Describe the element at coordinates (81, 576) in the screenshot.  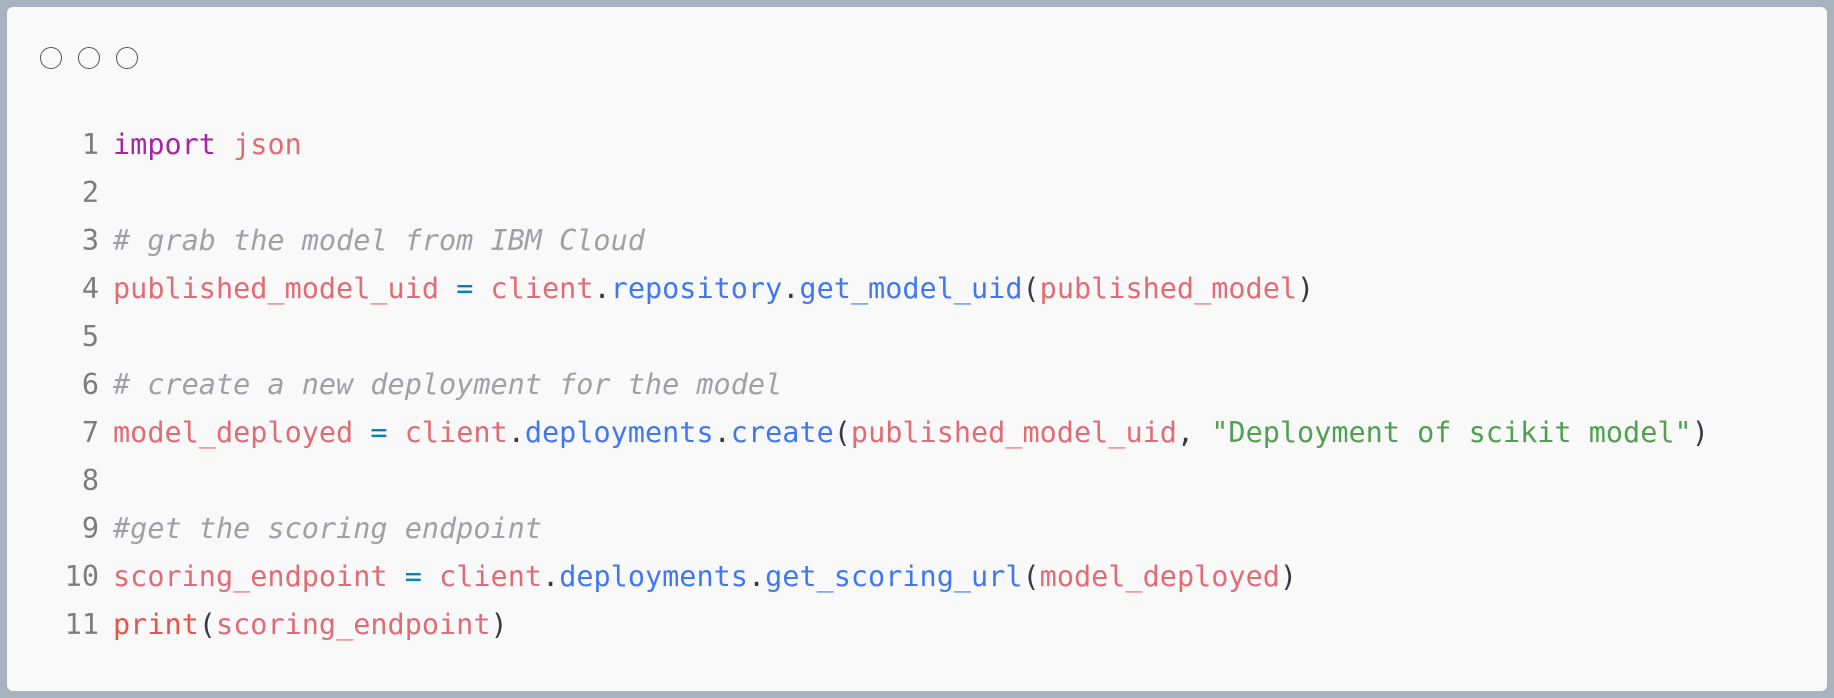
I see `line-number: 10` at that location.